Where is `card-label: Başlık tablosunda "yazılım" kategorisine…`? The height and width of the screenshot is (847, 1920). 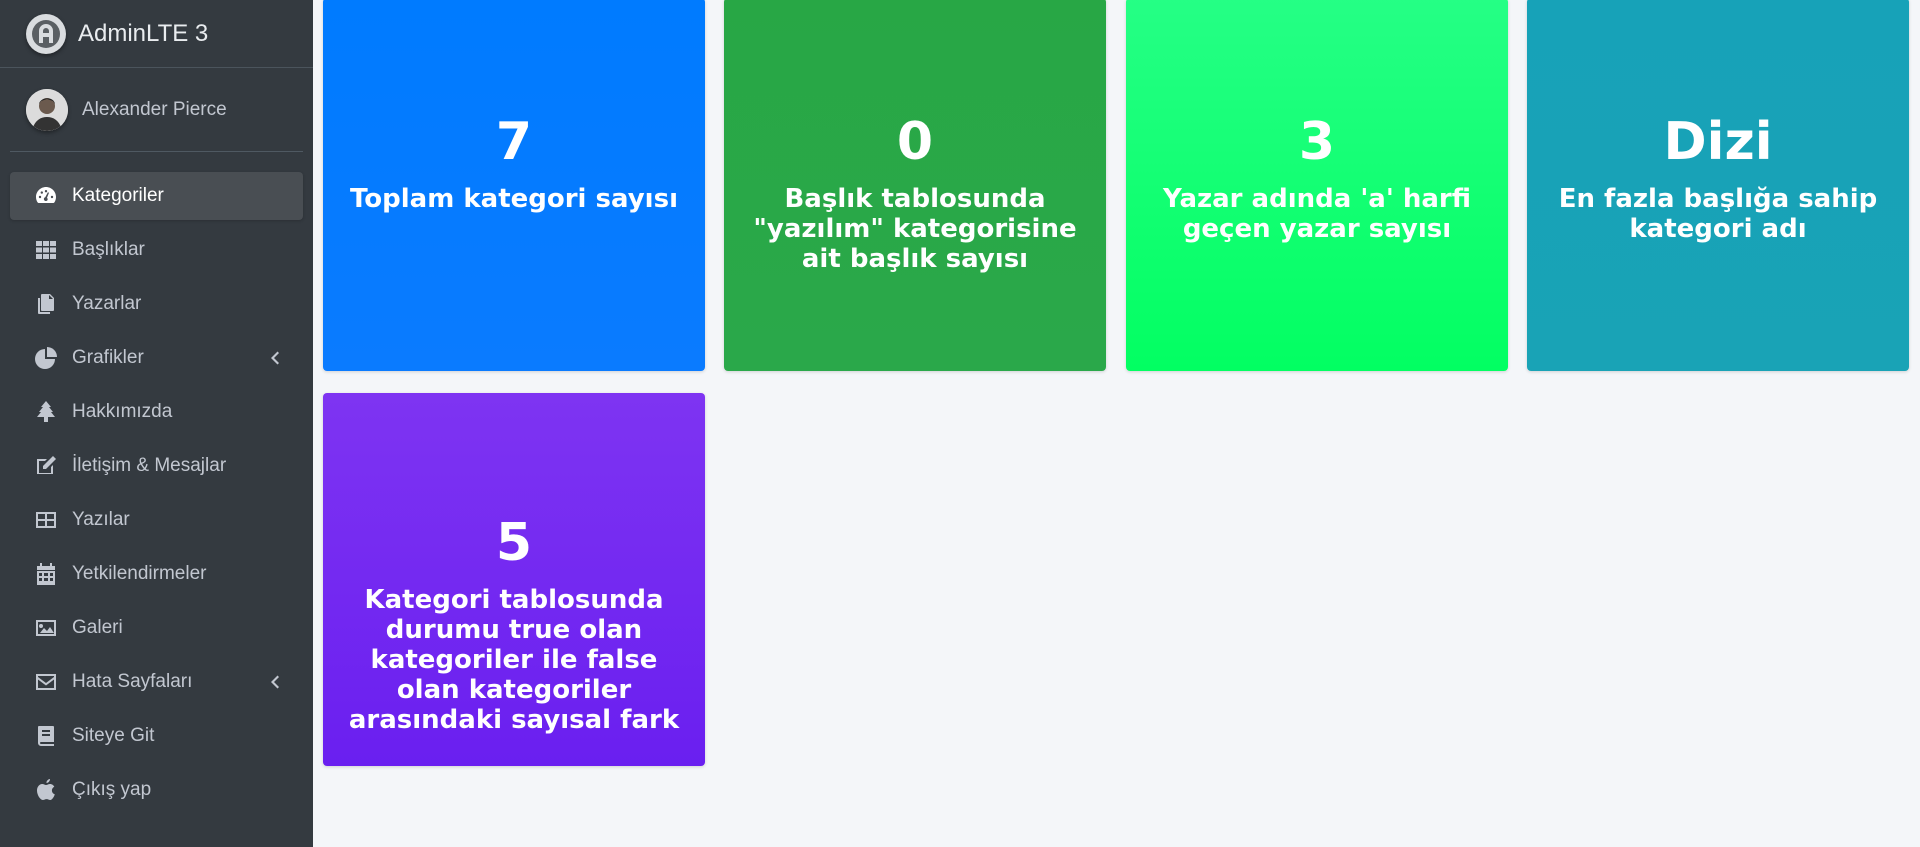 card-label: Başlık tablosunda "yazılım" kategorisine… is located at coordinates (915, 229).